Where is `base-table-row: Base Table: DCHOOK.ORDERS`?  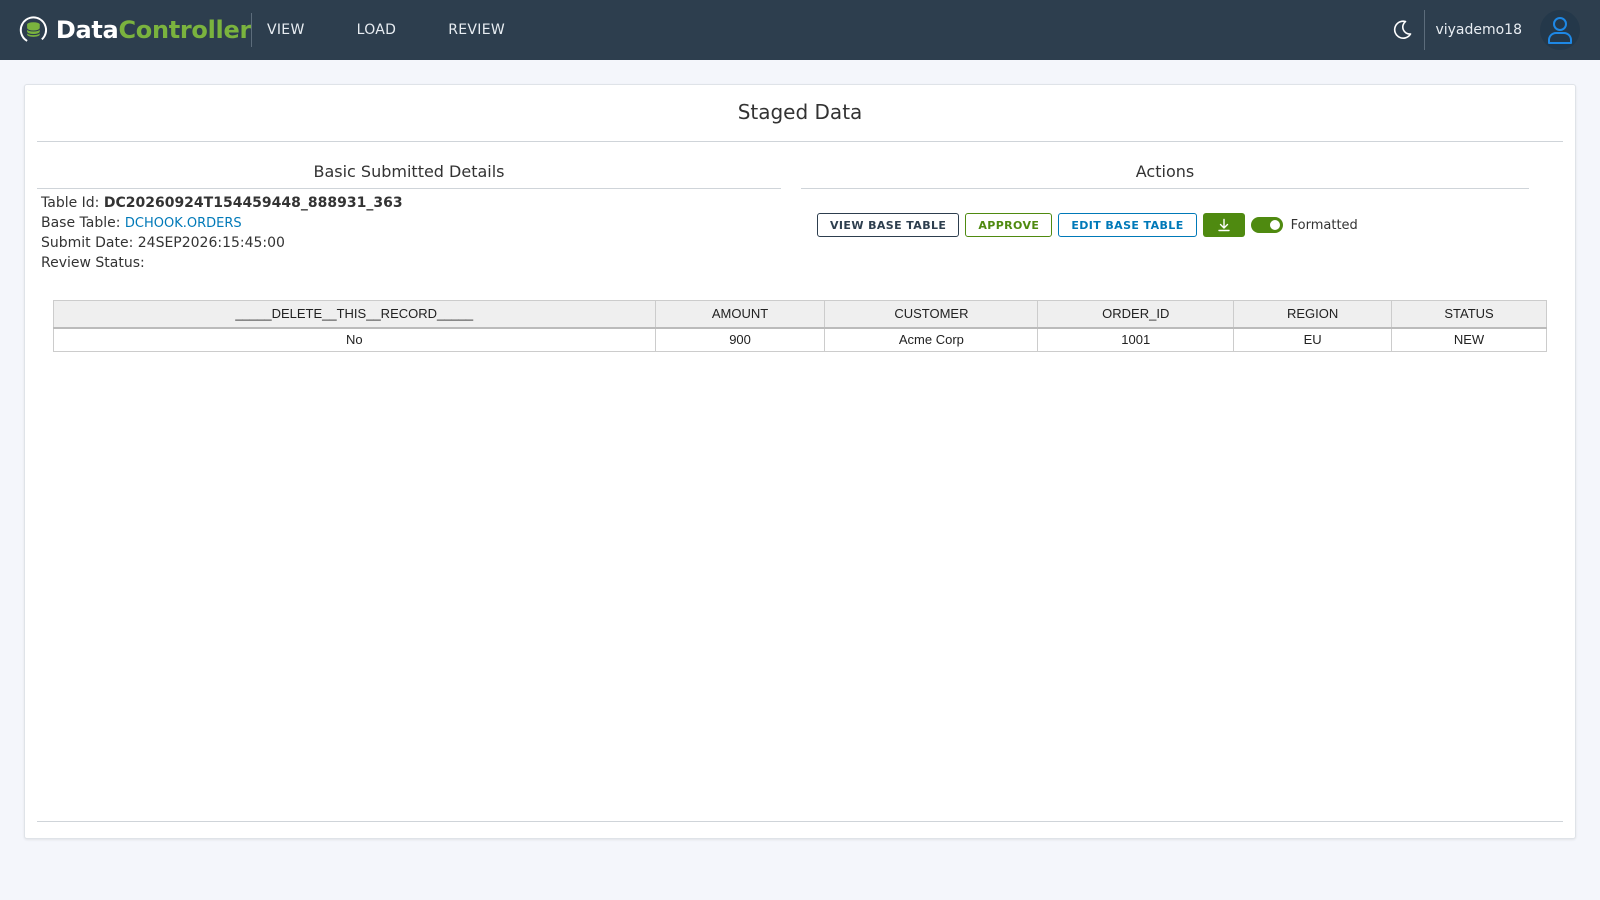
base-table-row: Base Table: DCHOOK.ORDERS is located at coordinates (411, 223).